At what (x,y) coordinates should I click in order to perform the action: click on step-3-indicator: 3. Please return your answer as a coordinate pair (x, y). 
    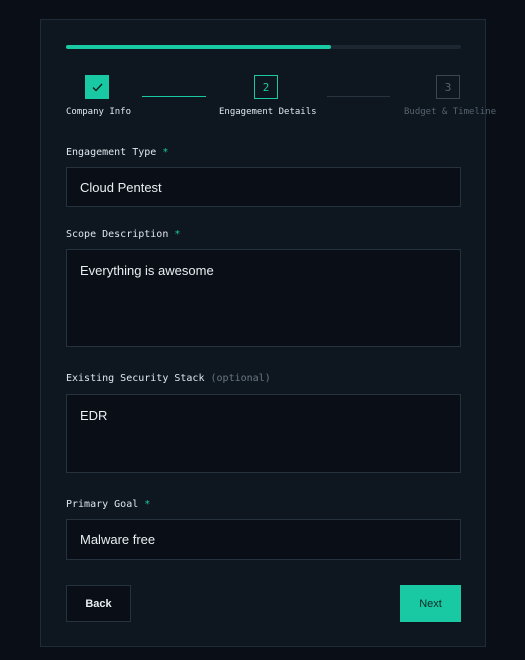
    Looking at the image, I should click on (448, 87).